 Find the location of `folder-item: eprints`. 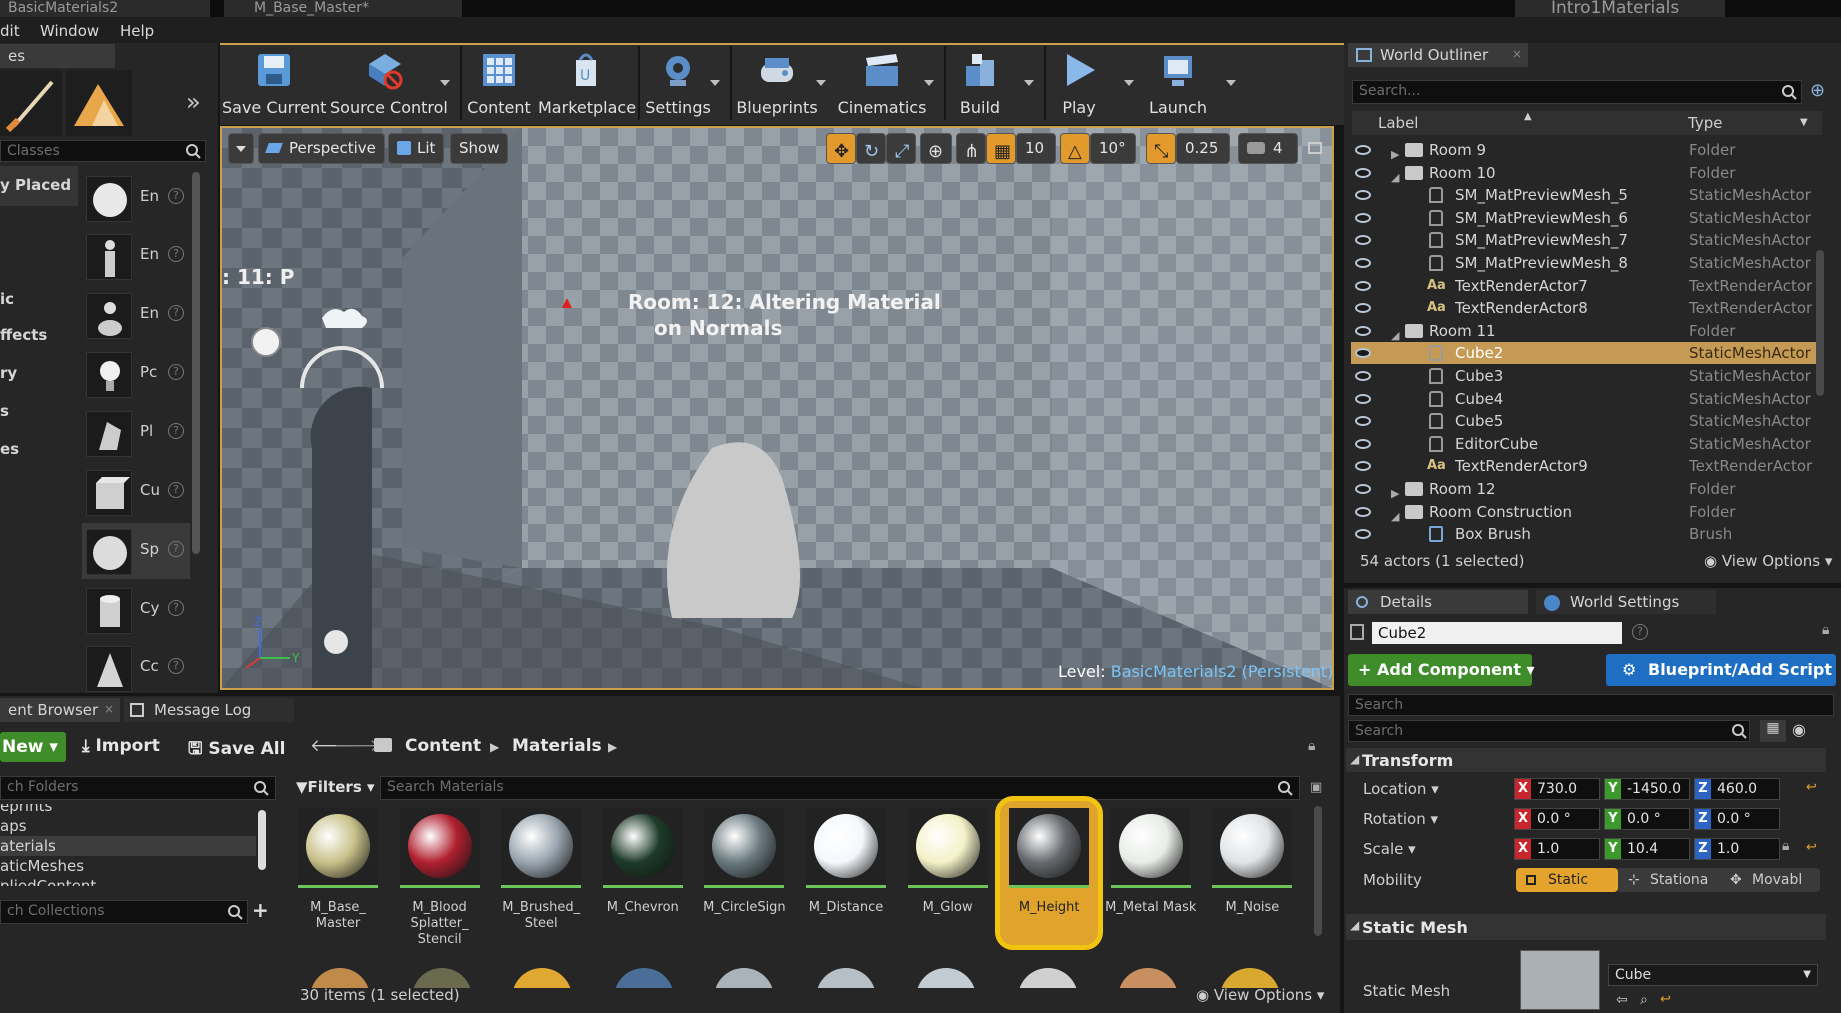

folder-item: eprints is located at coordinates (128, 810).